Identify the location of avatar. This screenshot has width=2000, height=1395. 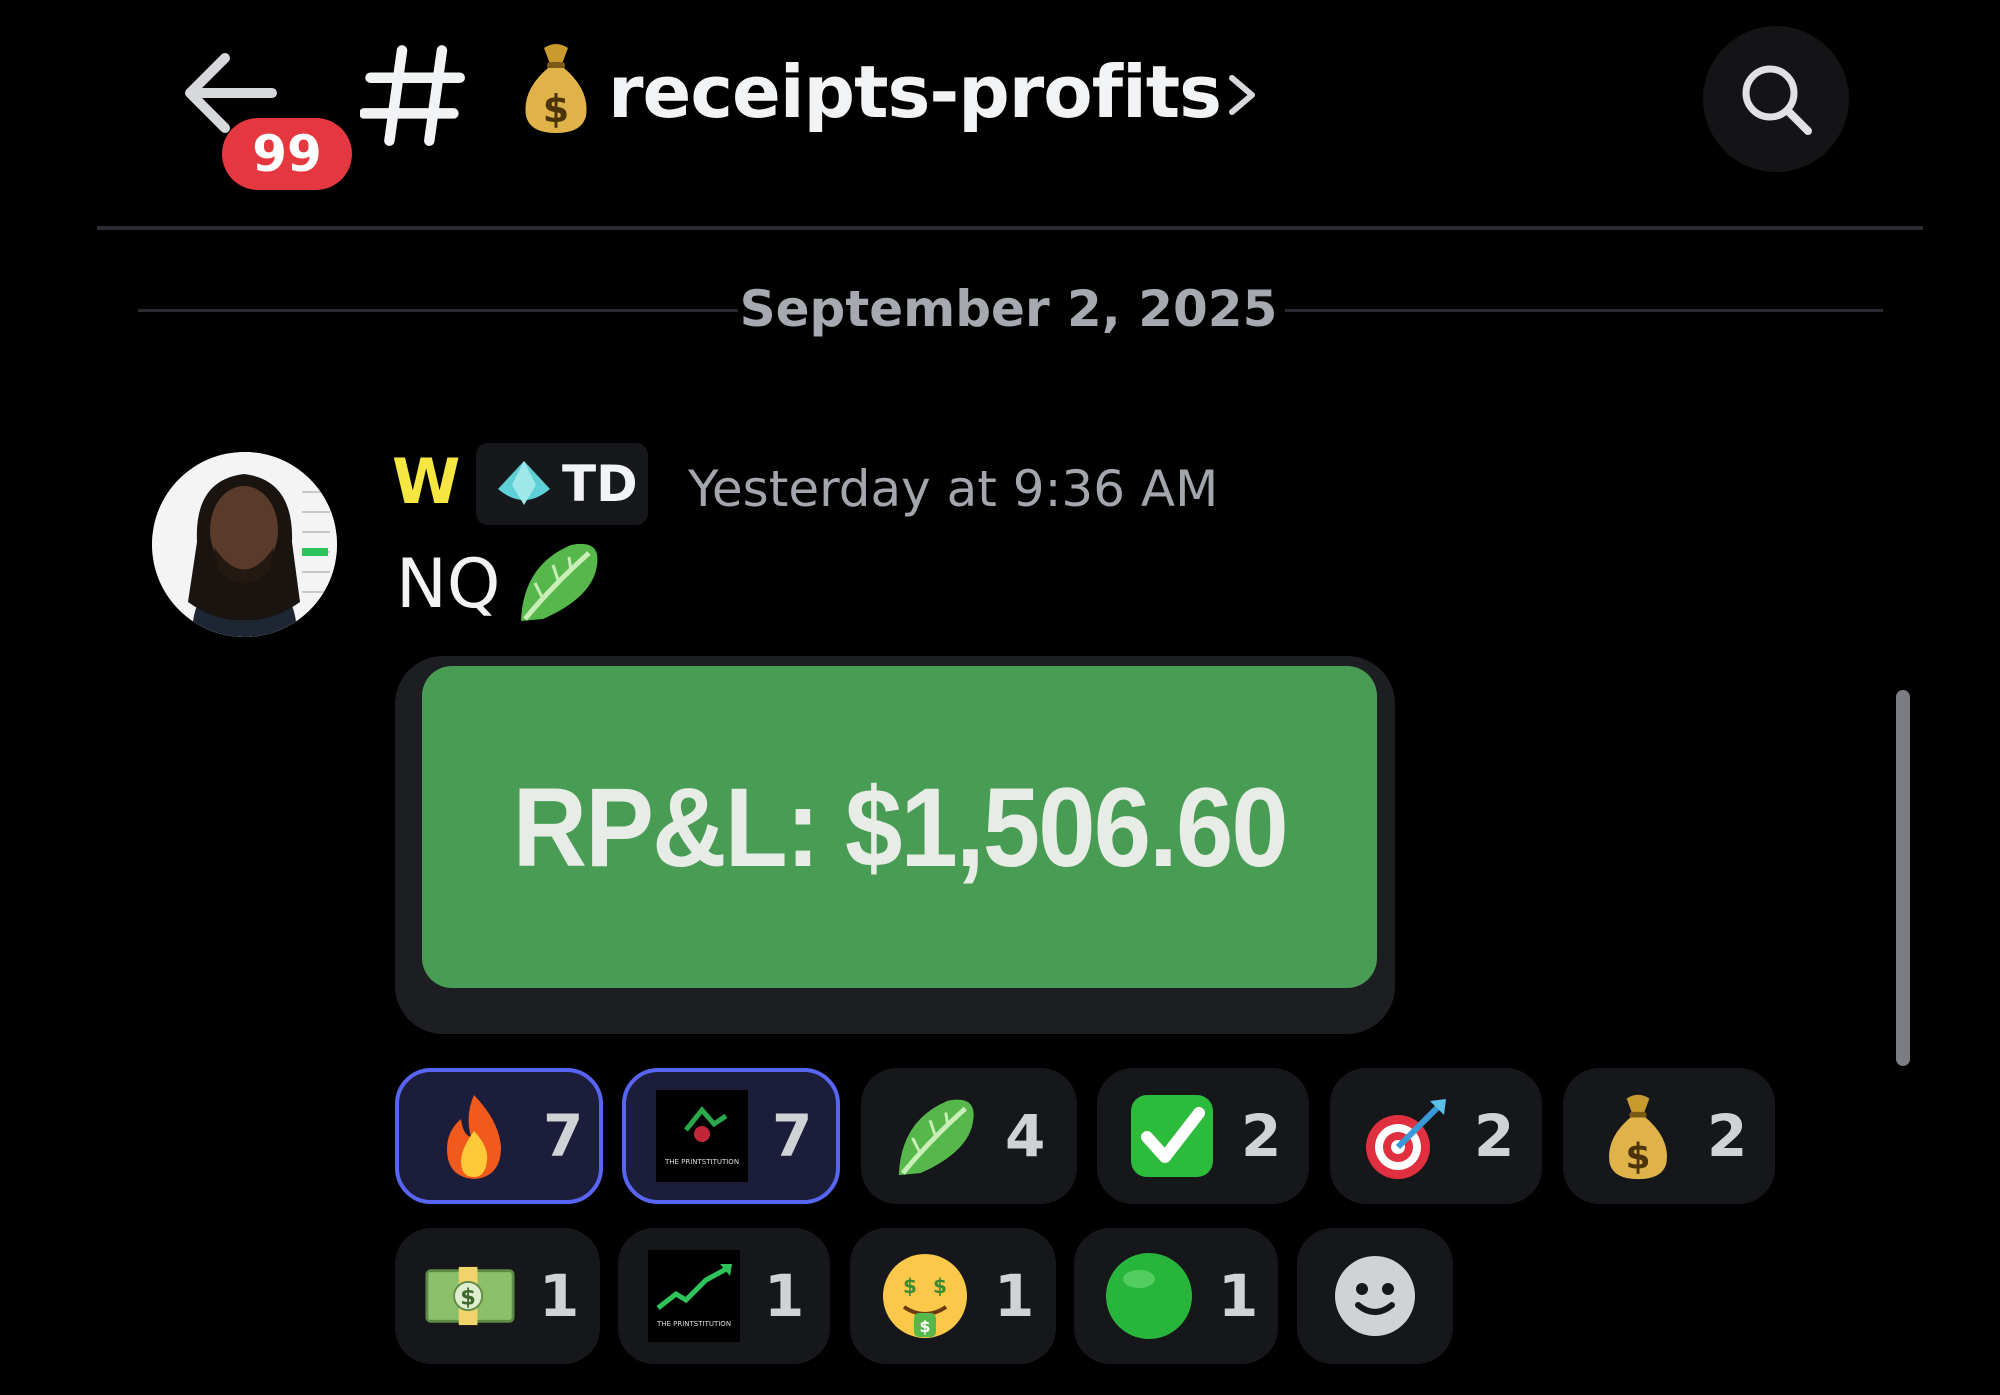
(244, 544).